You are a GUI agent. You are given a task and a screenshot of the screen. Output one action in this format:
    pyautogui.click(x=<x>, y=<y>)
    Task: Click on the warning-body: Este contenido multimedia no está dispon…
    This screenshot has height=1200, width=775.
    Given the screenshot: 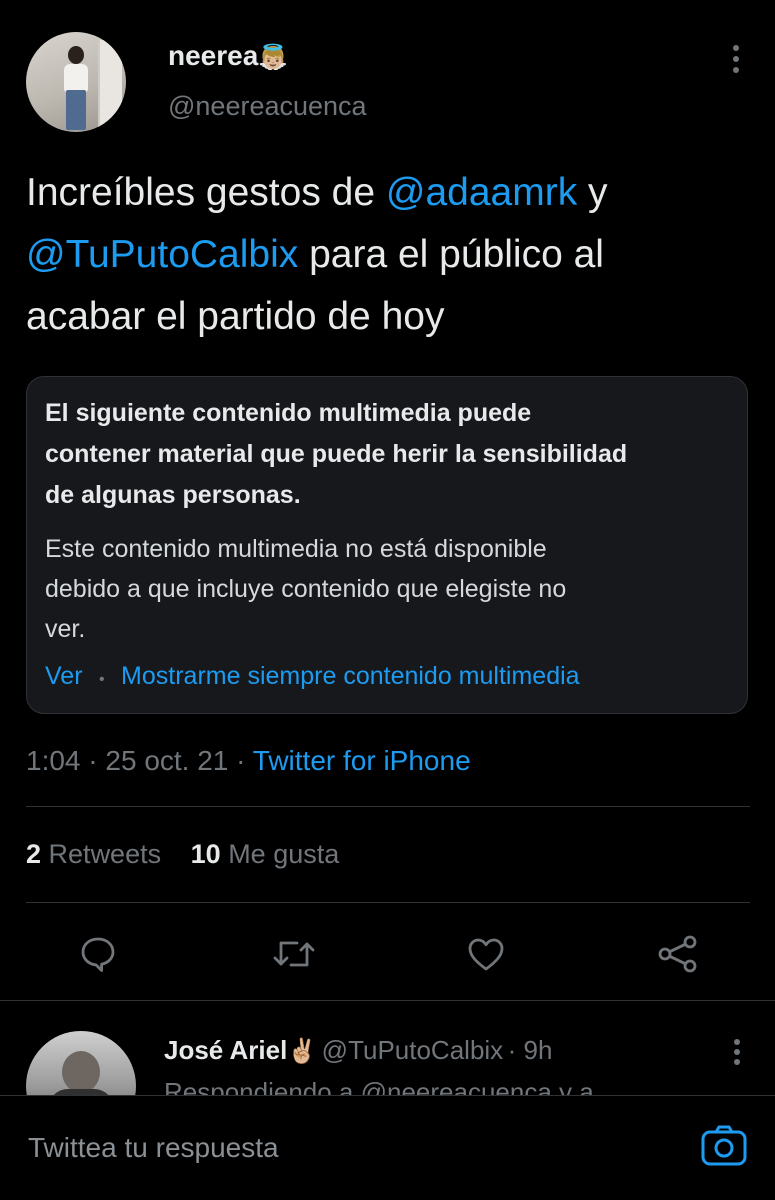 What is the action you would take?
    pyautogui.click(x=390, y=589)
    